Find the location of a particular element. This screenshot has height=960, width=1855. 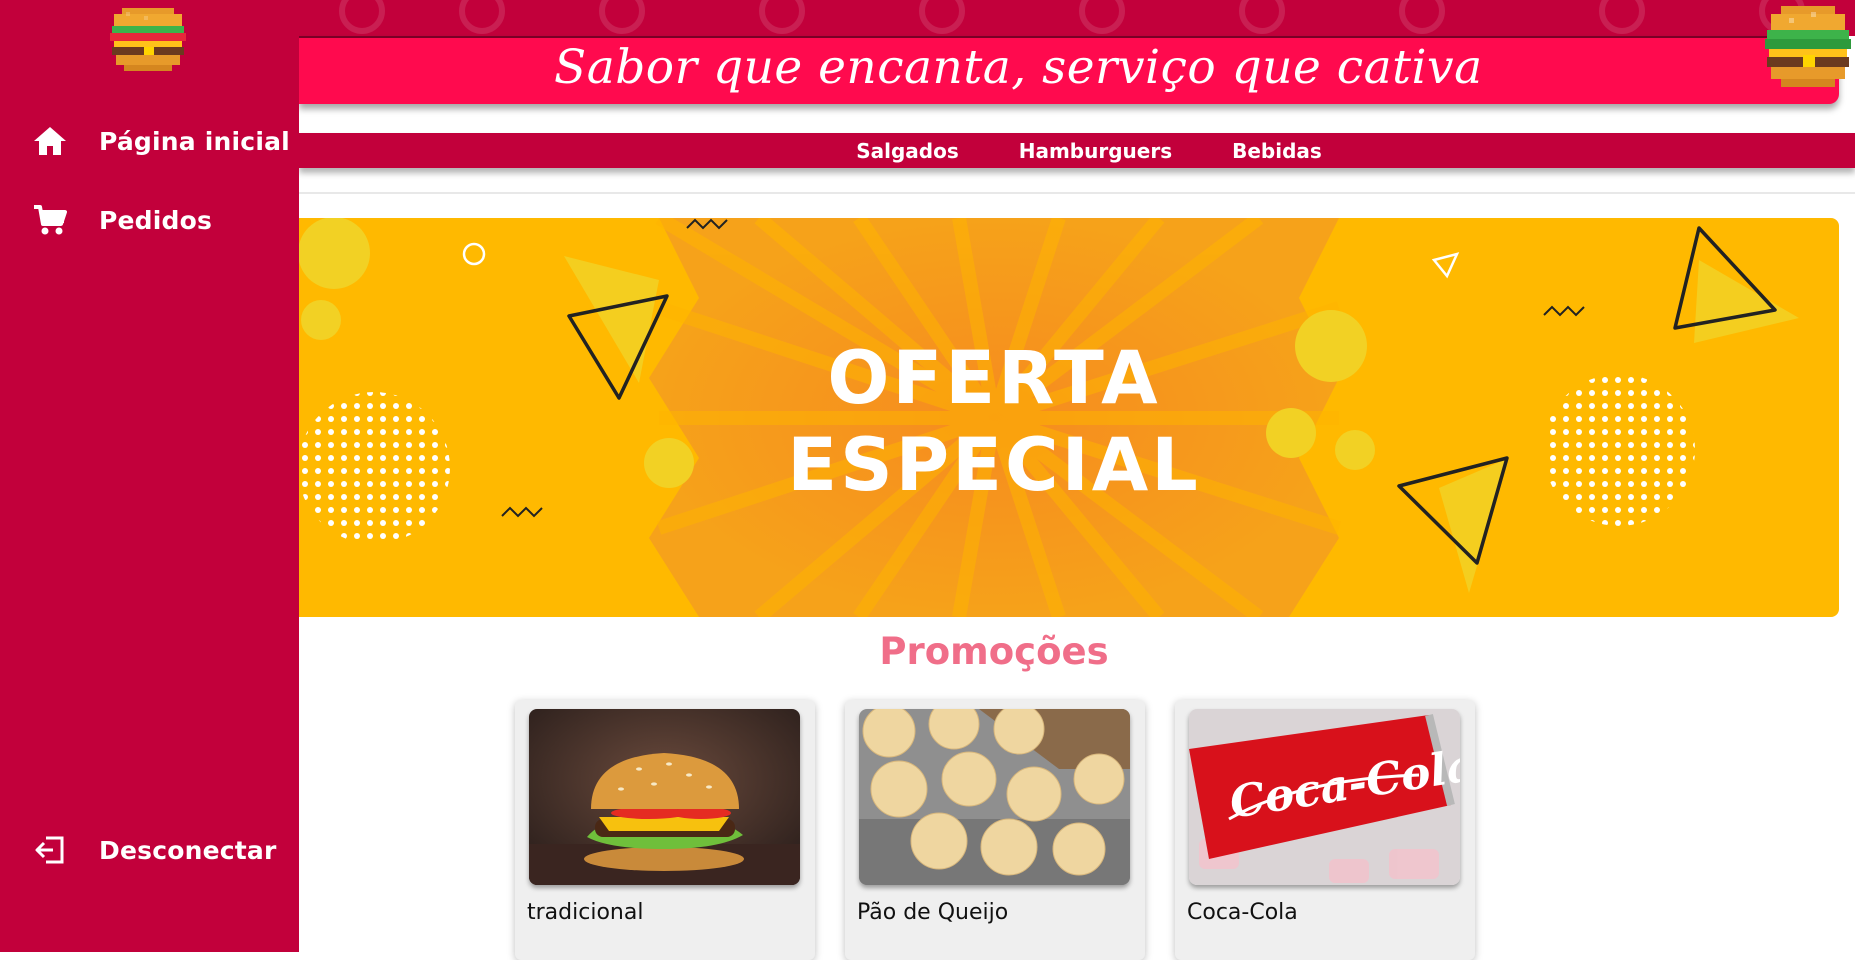

logout-button: Desconectar is located at coordinates (153, 850).